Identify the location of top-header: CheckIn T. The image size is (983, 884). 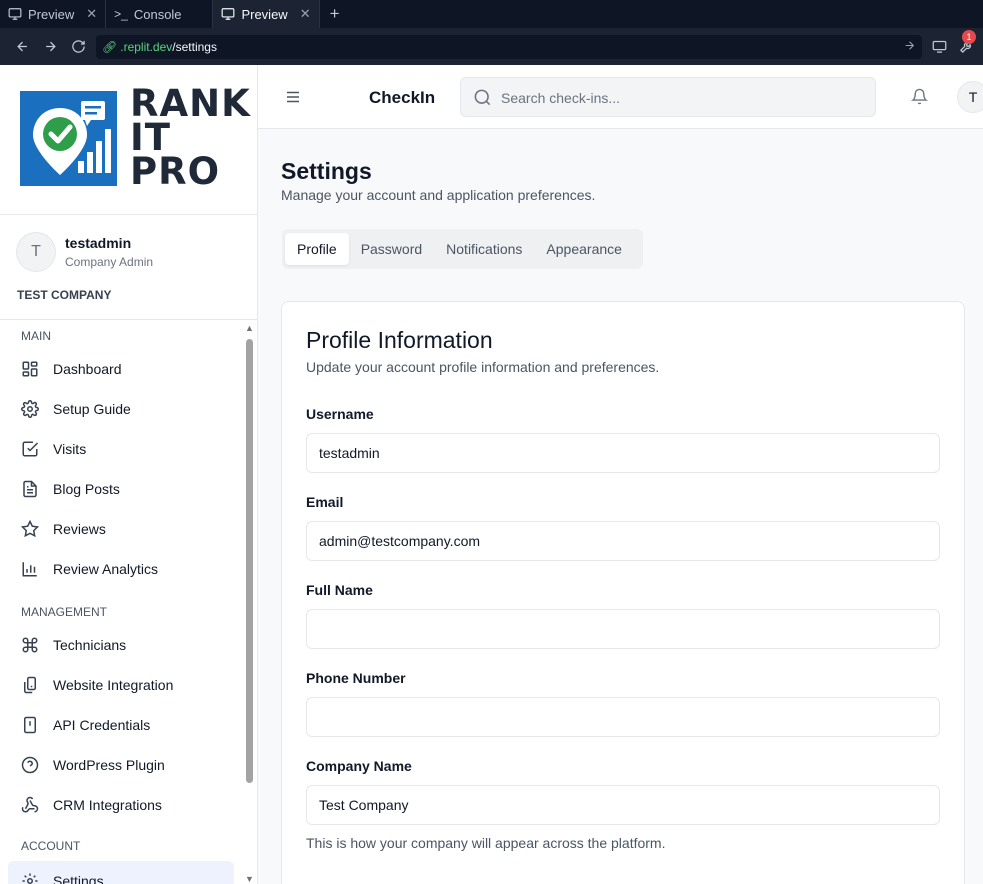
(620, 97).